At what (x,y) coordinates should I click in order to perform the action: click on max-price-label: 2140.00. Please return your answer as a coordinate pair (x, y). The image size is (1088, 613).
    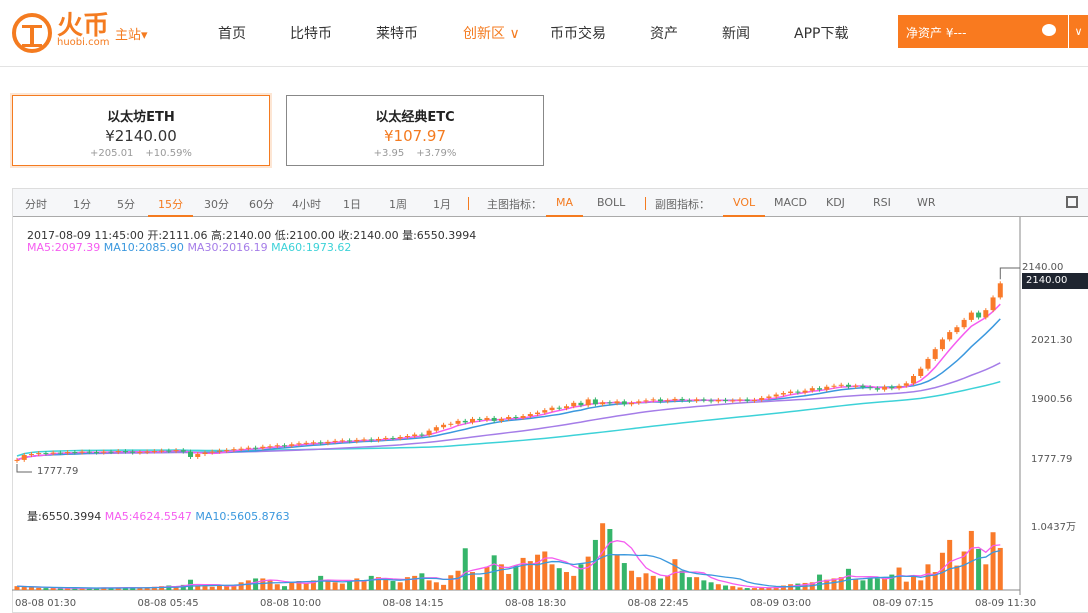
    Looking at the image, I should click on (1043, 267).